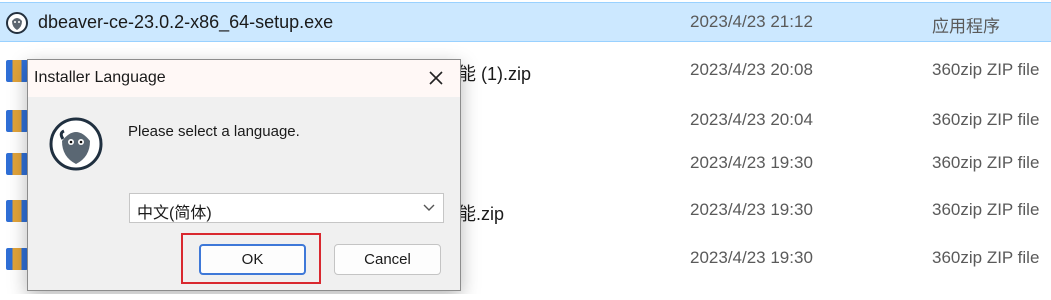 This screenshot has height=300, width=1051. I want to click on file-name: 能.zip, so click(481, 214).